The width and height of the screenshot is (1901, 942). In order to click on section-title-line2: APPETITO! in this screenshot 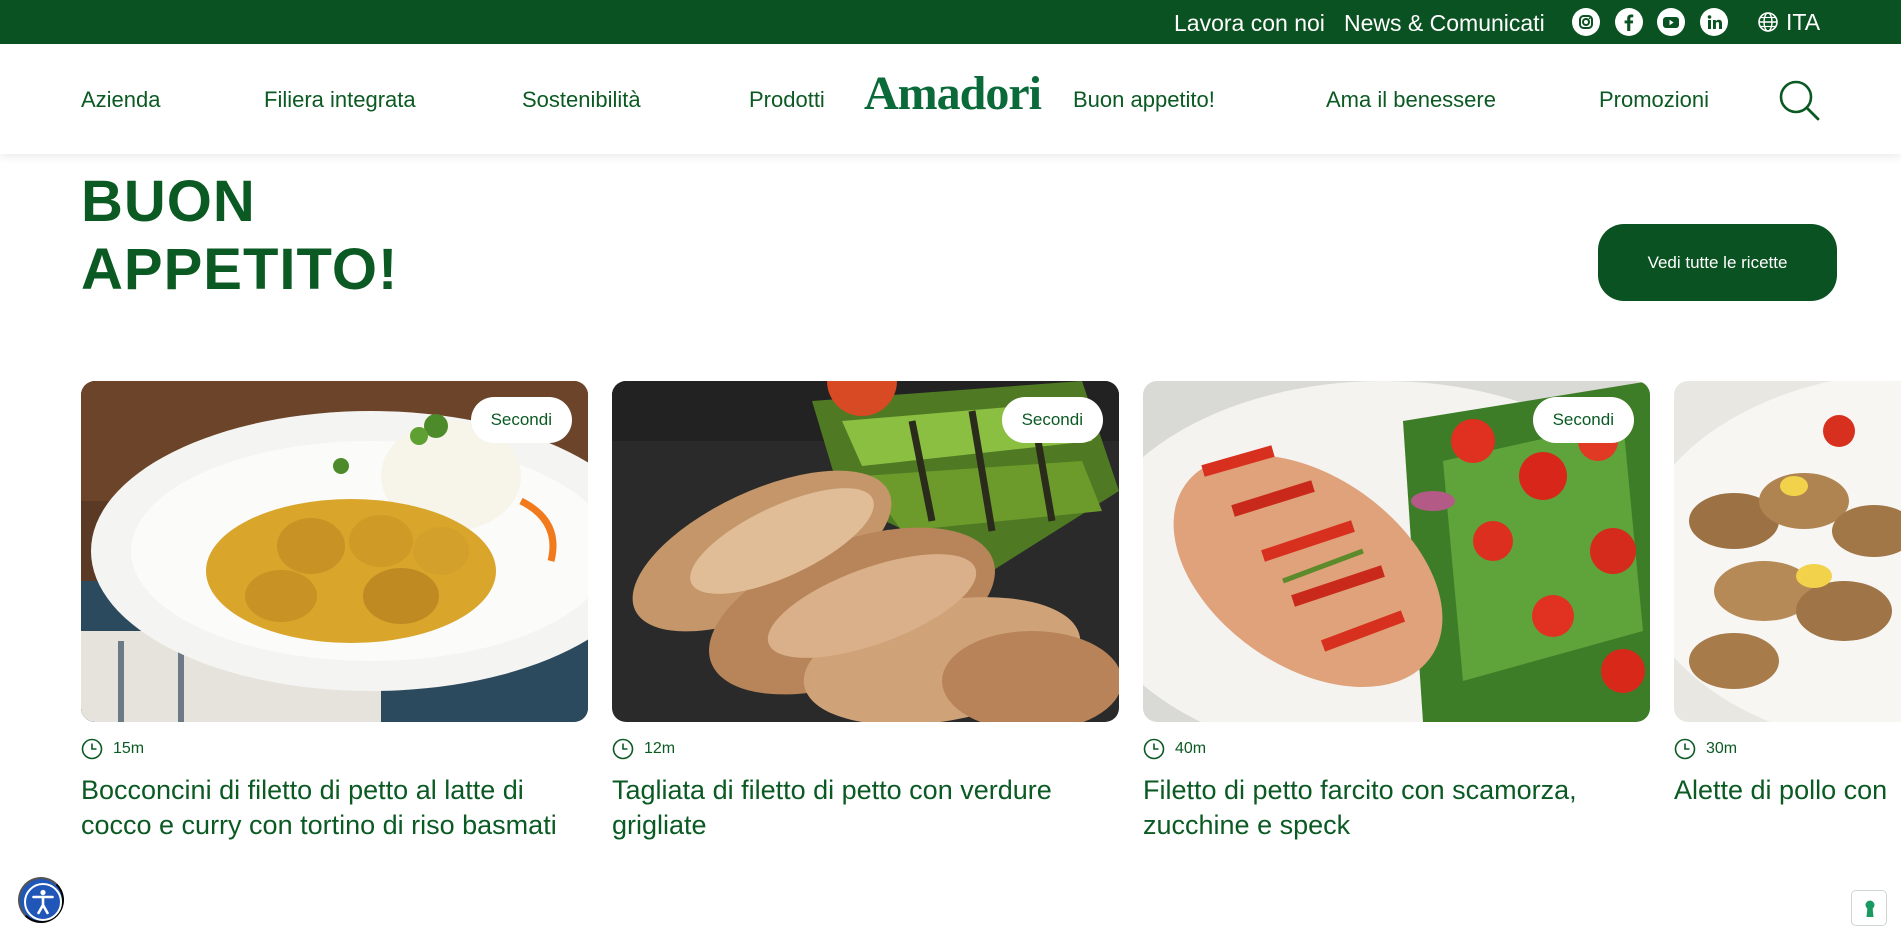, I will do `click(240, 269)`.